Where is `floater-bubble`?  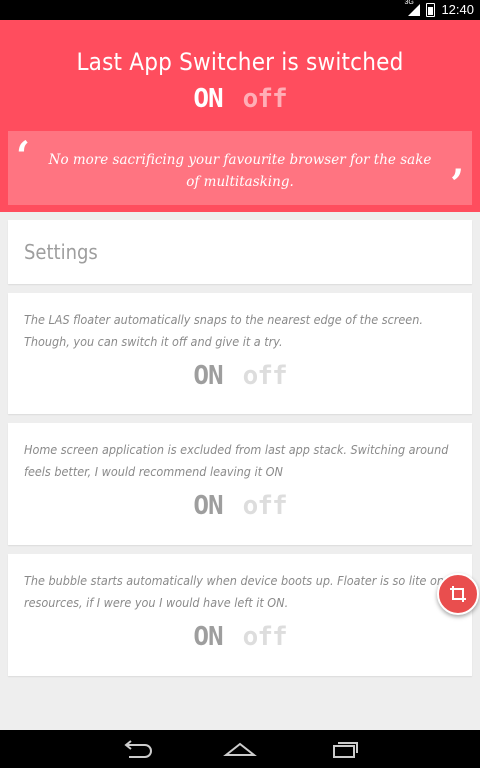
floater-bubble is located at coordinates (458, 594).